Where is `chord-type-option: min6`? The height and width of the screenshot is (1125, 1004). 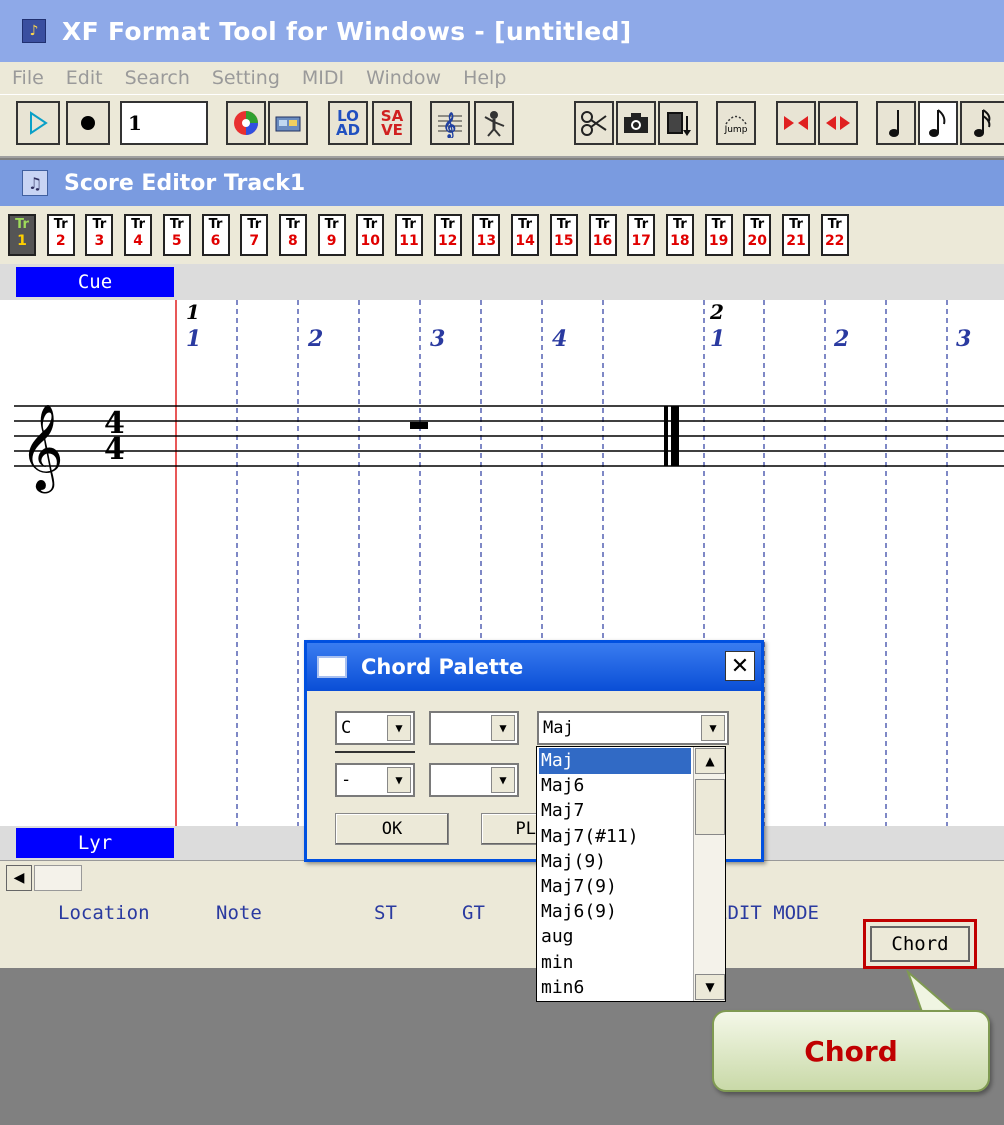
chord-type-option: min6 is located at coordinates (615, 988).